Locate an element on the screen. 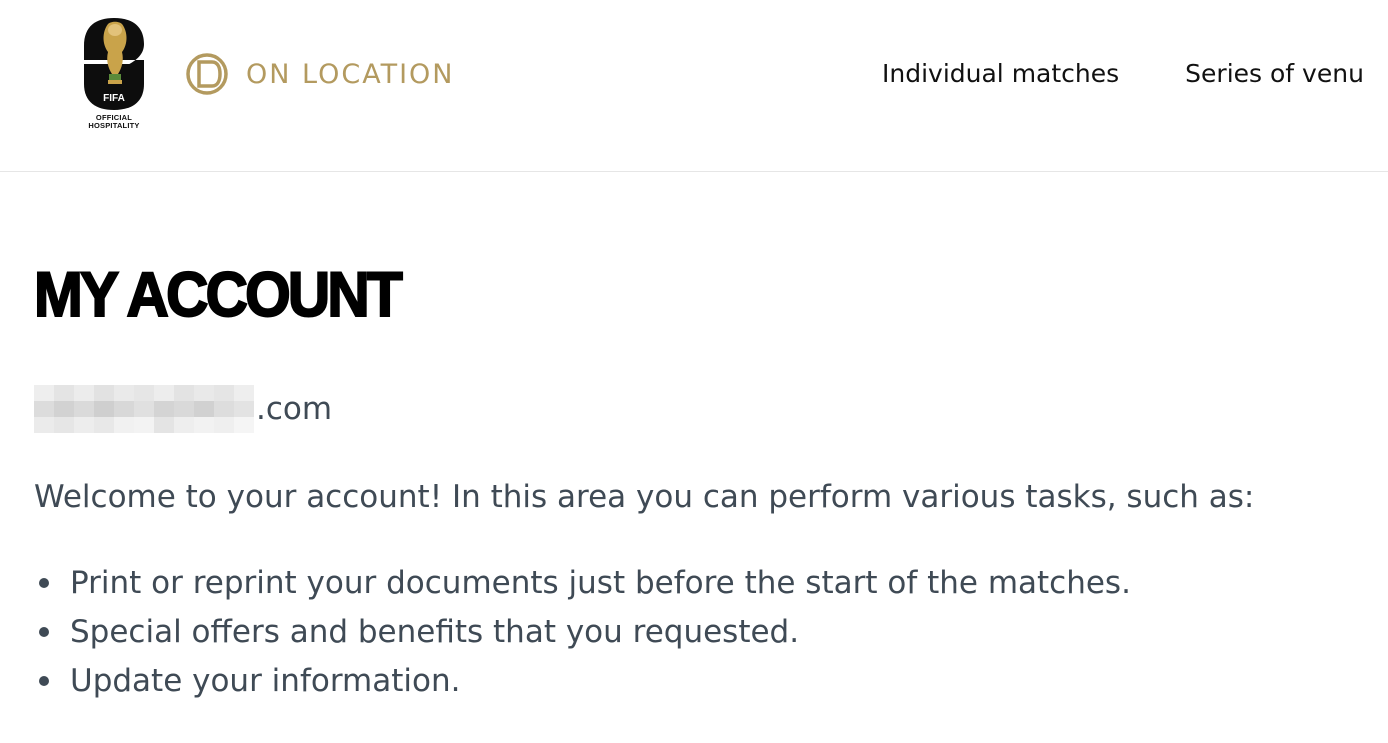 The width and height of the screenshot is (1388, 743). fifa-mark-text: FIFA is located at coordinates (114, 98).